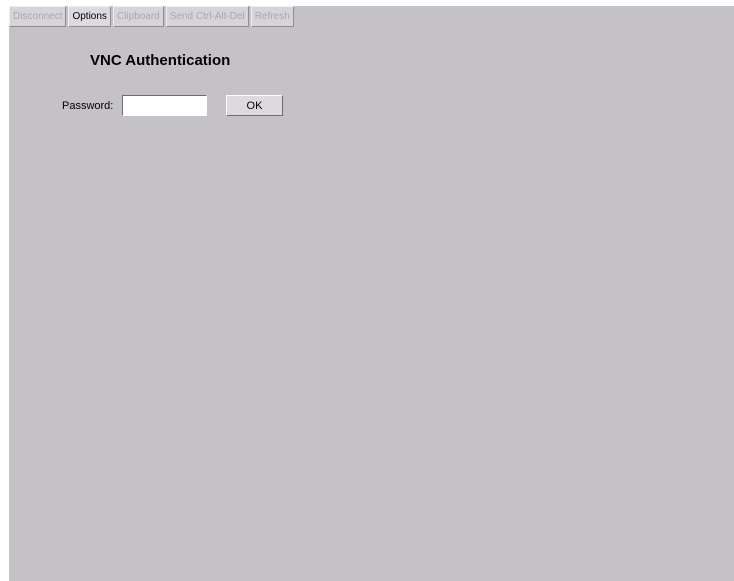 The image size is (734, 581). Describe the element at coordinates (38, 16) in the screenshot. I see `disconnect-button: Disconnect` at that location.